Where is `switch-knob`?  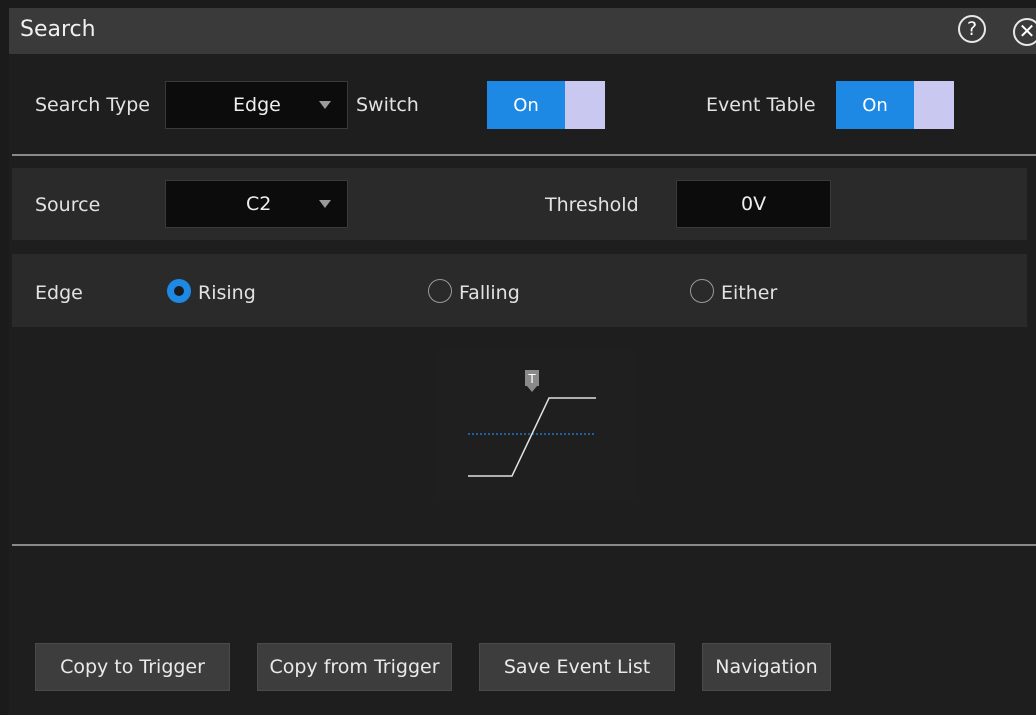
switch-knob is located at coordinates (585, 105).